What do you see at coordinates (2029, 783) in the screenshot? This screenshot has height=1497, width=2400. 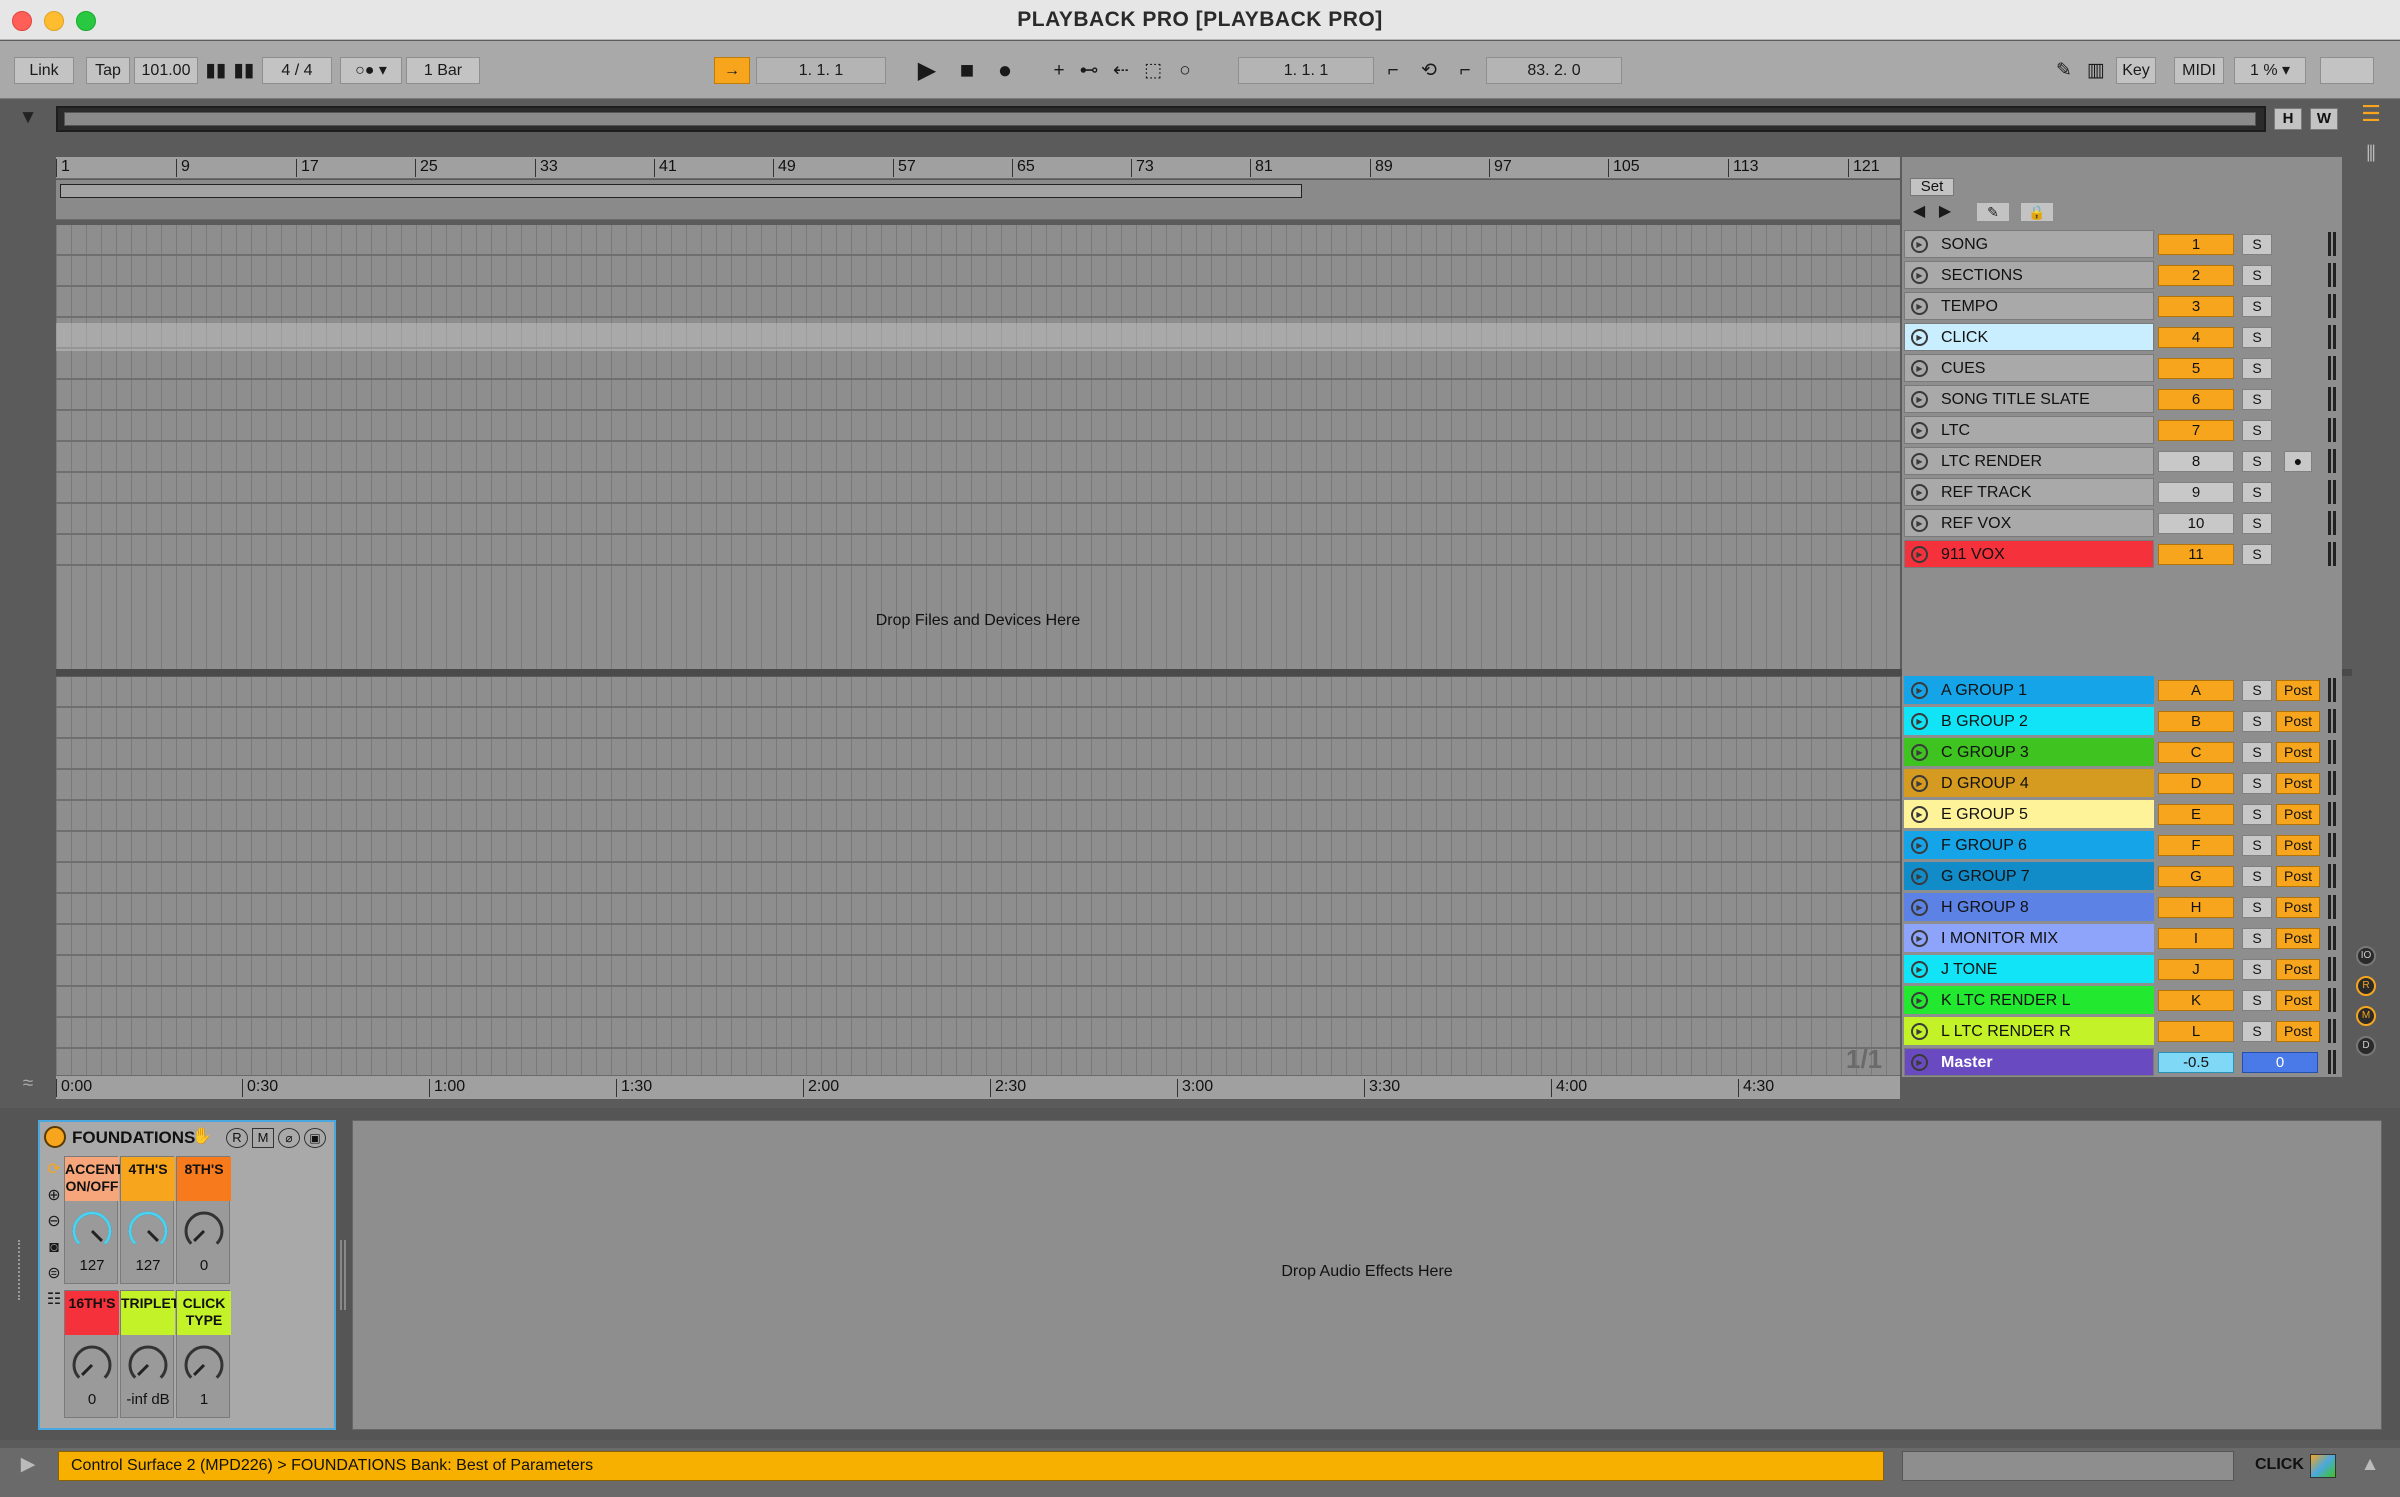 I see `return-track-name-field: ▶ D GROUP 4` at bounding box center [2029, 783].